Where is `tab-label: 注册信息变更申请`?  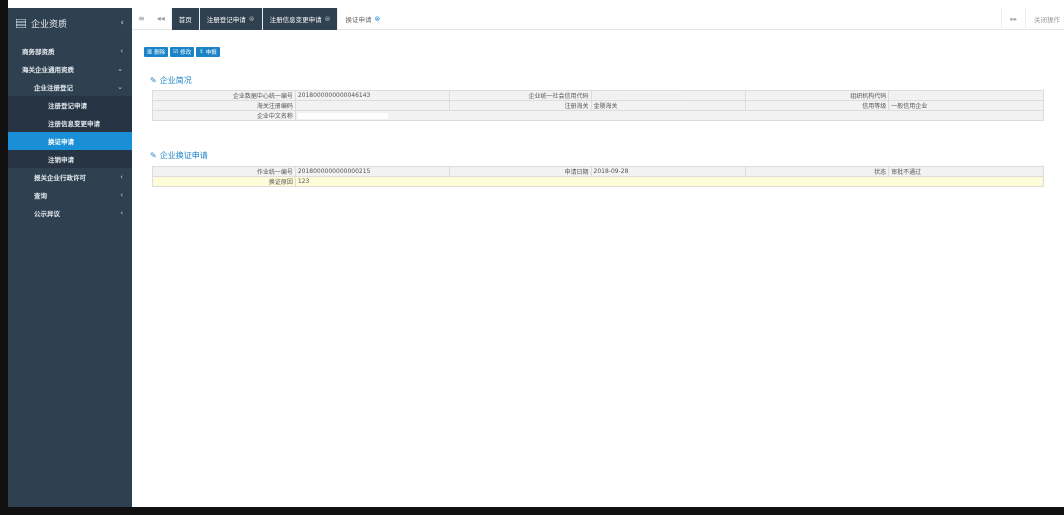
tab-label: 注册信息变更申请 is located at coordinates (295, 19).